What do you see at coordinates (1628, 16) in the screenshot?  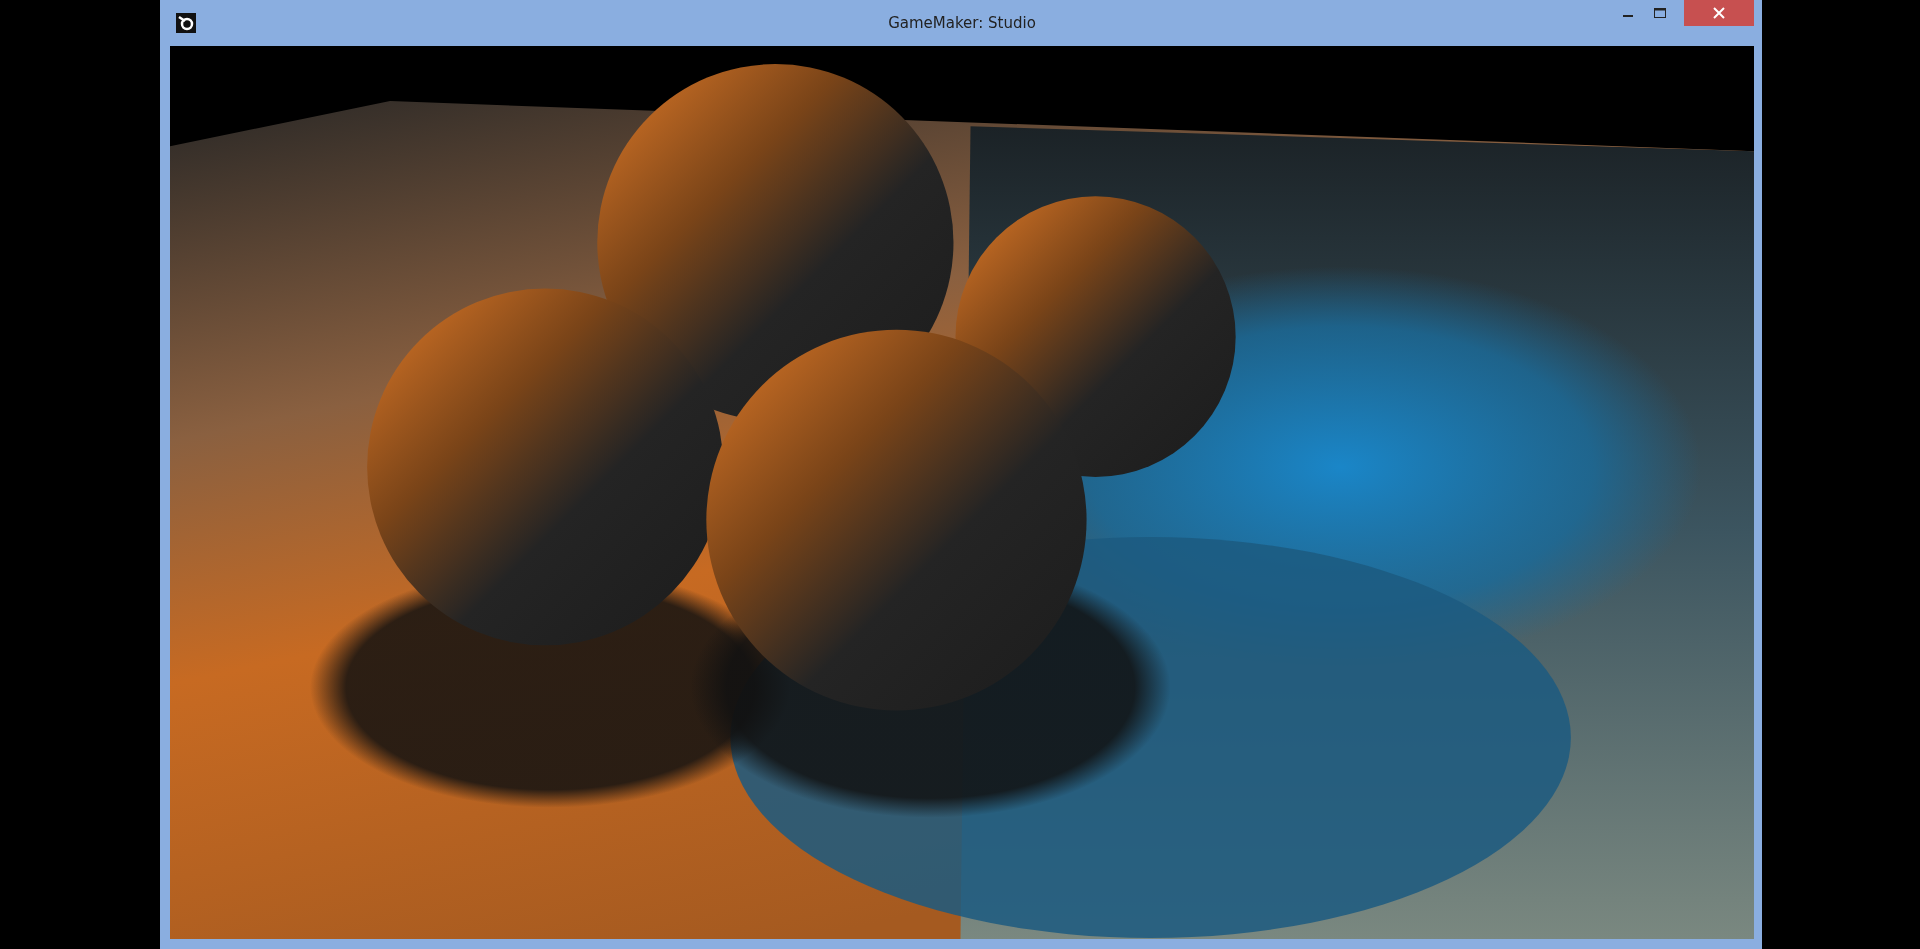 I see `minimize-icon` at bounding box center [1628, 16].